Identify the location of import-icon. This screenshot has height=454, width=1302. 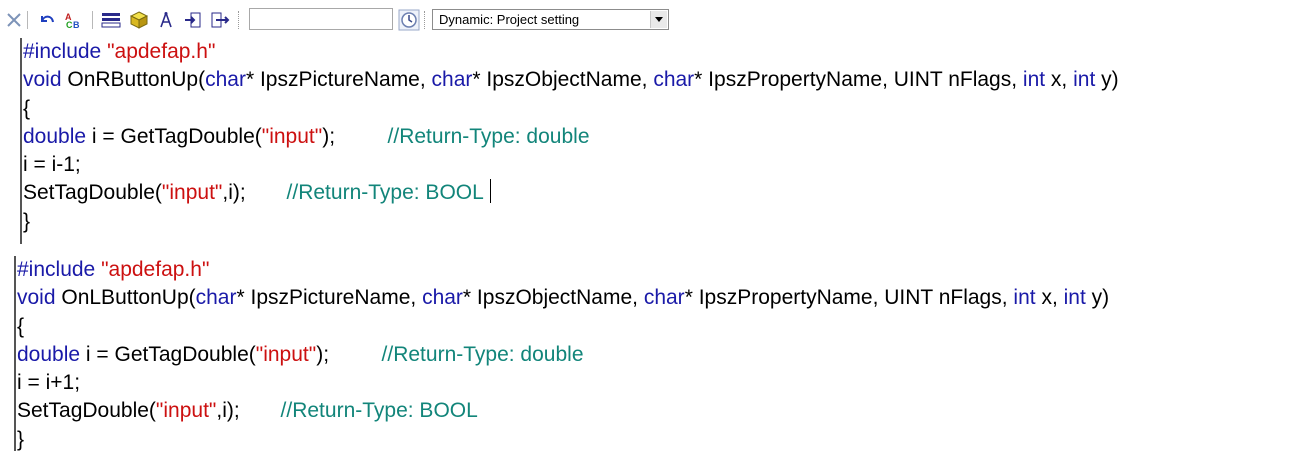
(193, 20).